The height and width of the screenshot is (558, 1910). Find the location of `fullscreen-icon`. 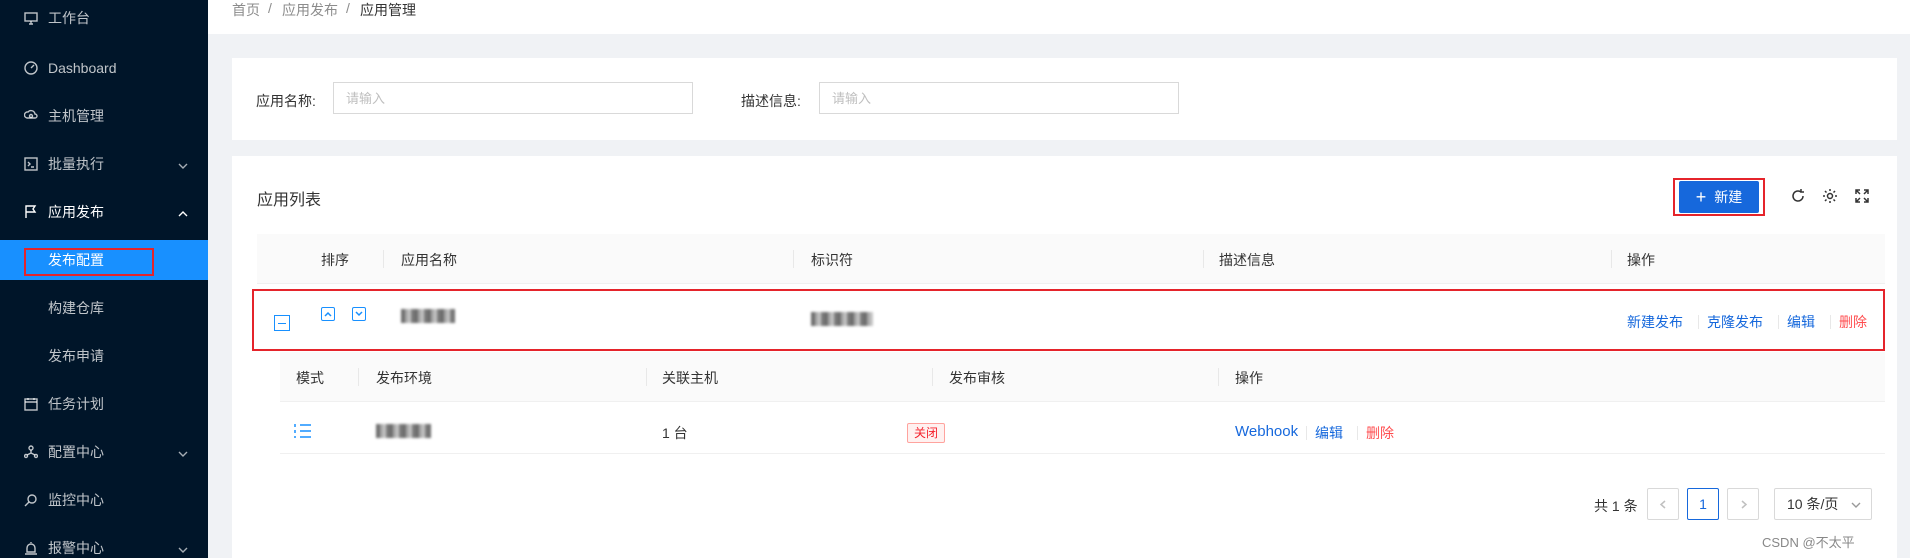

fullscreen-icon is located at coordinates (1862, 196).